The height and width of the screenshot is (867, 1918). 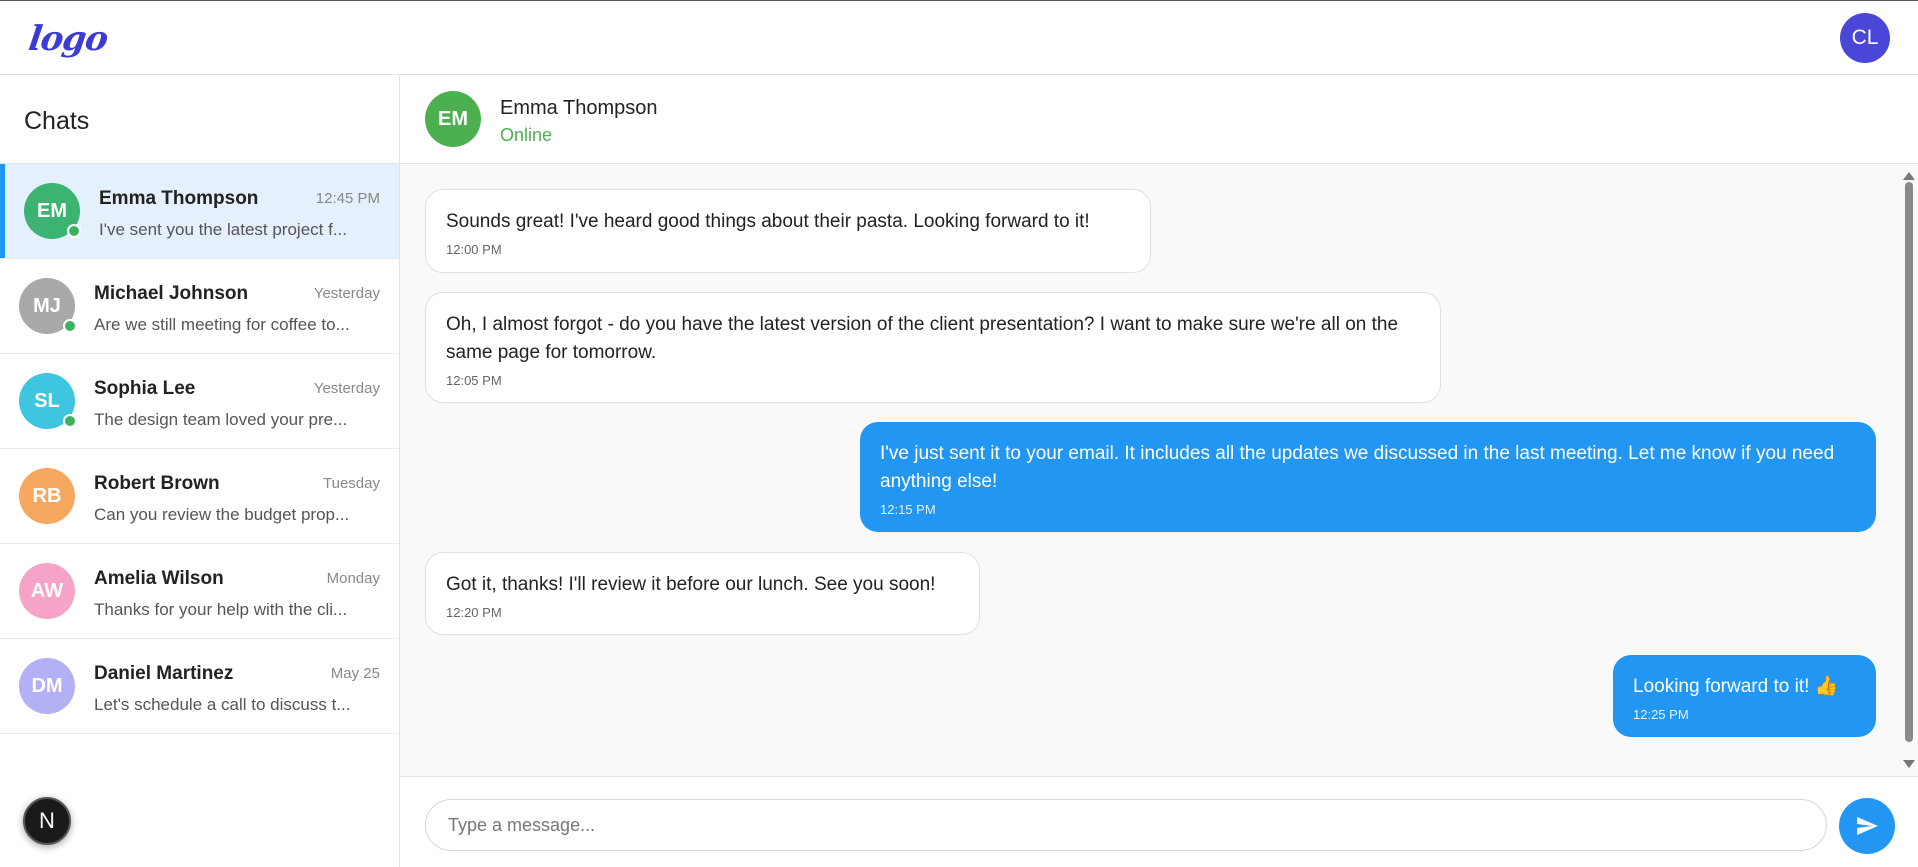 I want to click on message-scrollbar, so click(x=1909, y=470).